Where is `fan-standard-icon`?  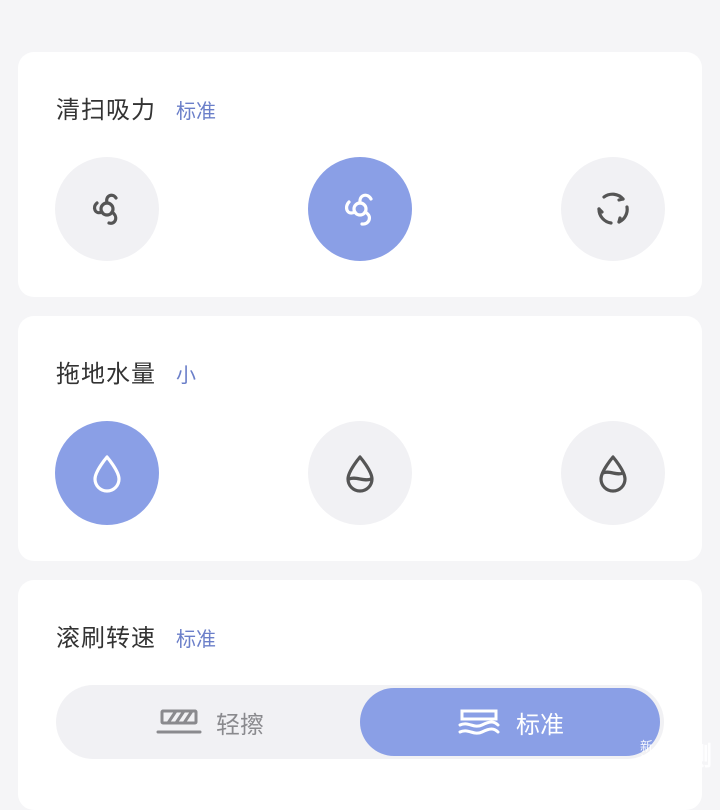
fan-standard-icon is located at coordinates (358, 209).